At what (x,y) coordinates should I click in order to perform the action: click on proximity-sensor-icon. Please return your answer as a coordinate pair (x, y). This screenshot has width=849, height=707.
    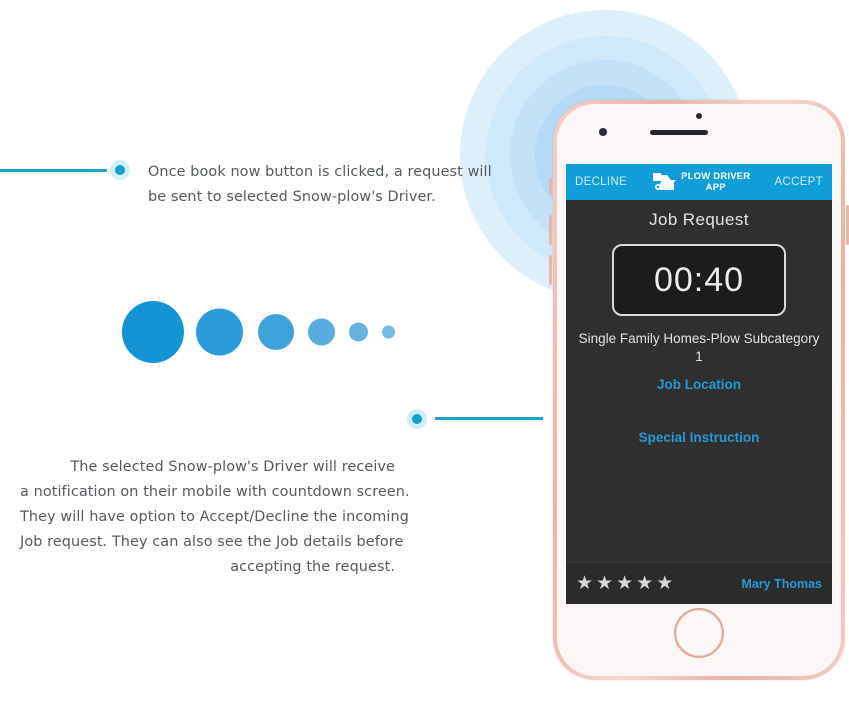
    Looking at the image, I should click on (603, 132).